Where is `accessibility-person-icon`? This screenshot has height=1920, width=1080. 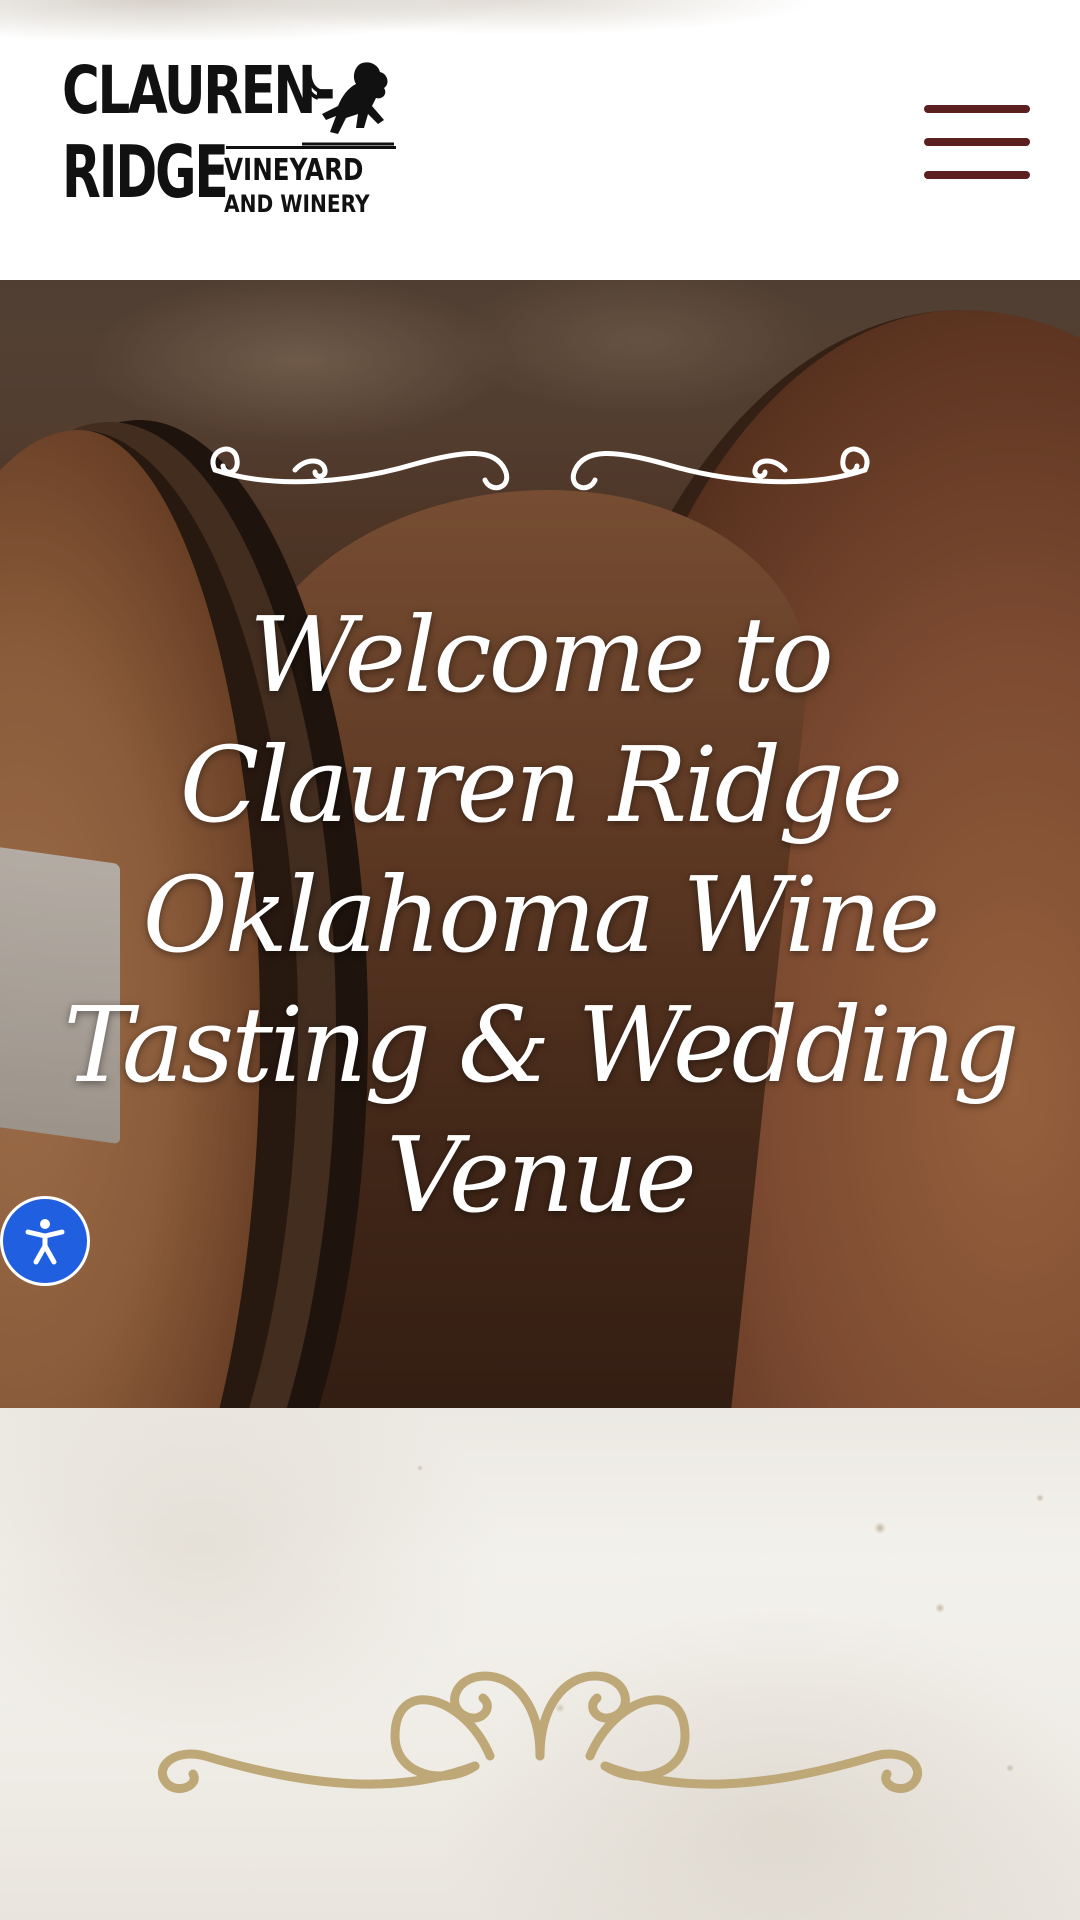 accessibility-person-icon is located at coordinates (45, 1242).